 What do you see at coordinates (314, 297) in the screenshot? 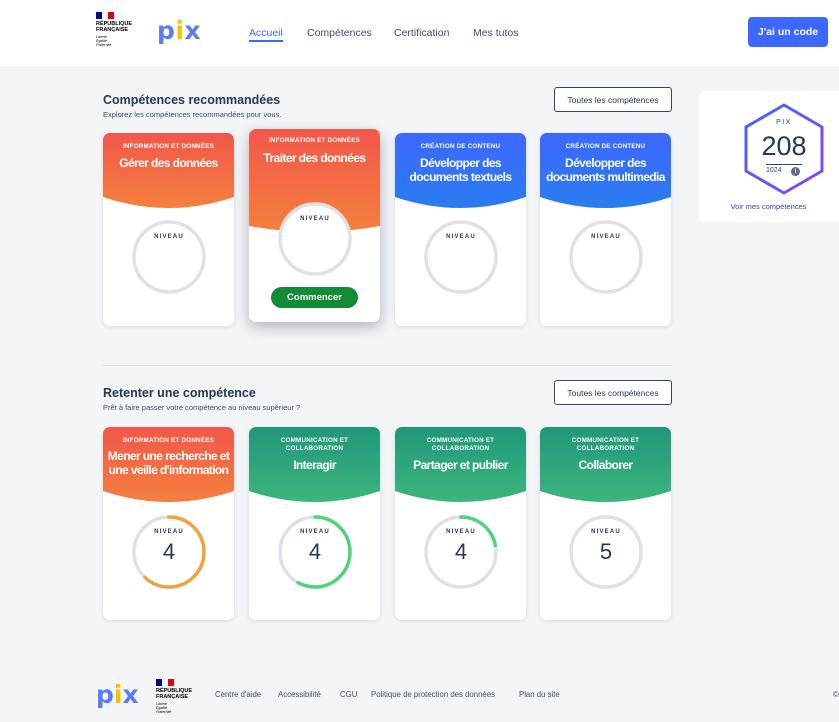
I see `start-button: Commencer` at bounding box center [314, 297].